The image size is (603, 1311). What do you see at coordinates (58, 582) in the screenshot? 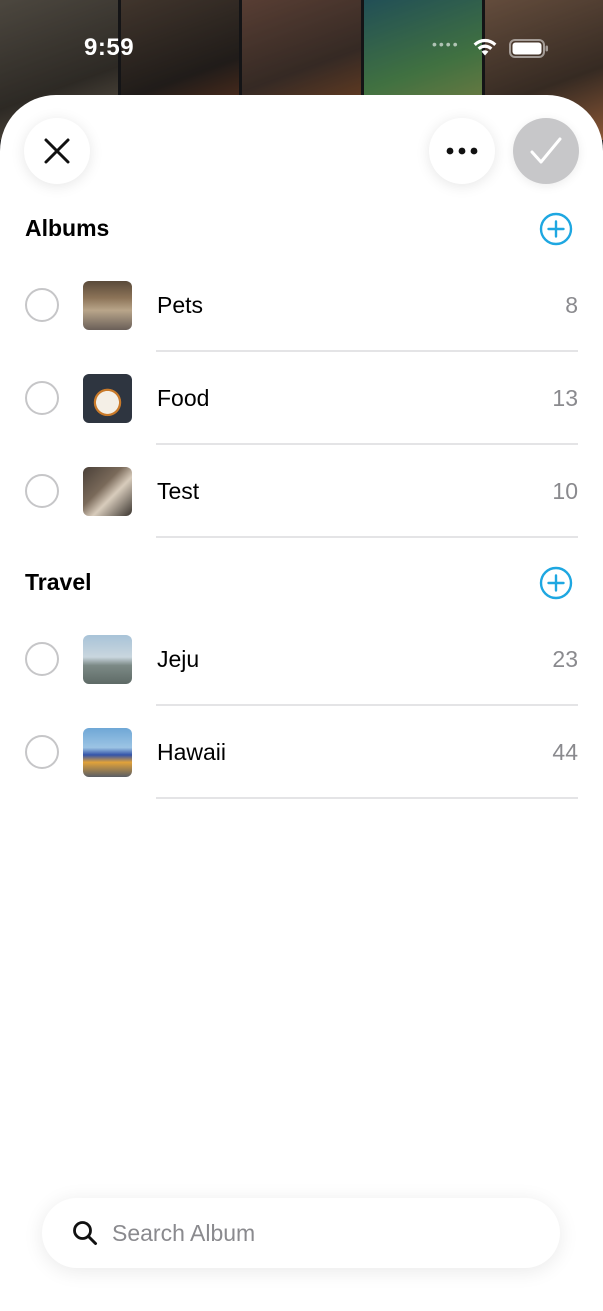
I see `section-title-travel: Travel` at bounding box center [58, 582].